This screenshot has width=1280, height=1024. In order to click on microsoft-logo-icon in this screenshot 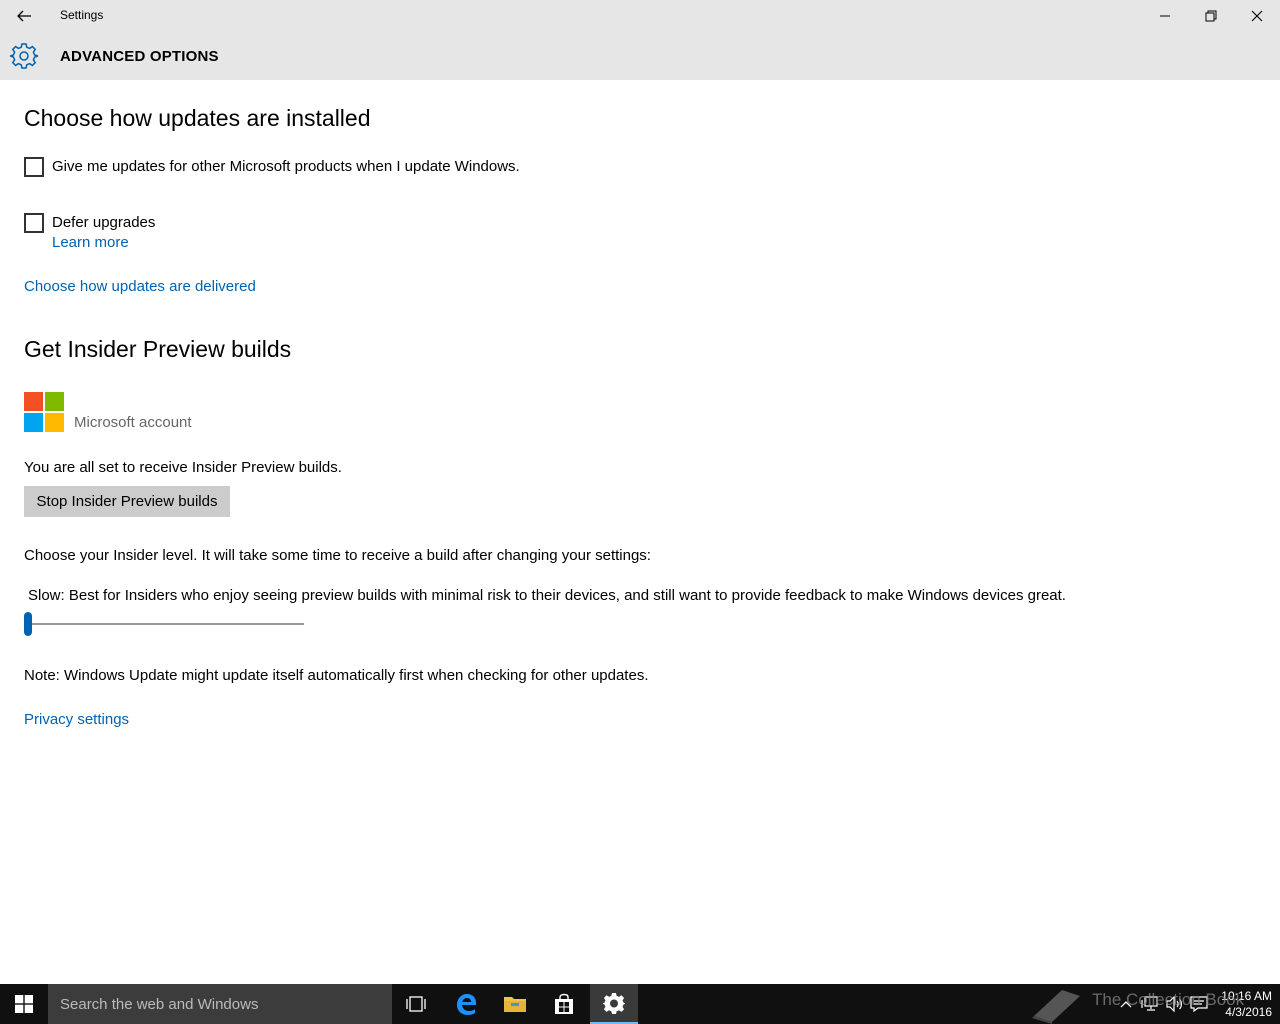, I will do `click(44, 412)`.